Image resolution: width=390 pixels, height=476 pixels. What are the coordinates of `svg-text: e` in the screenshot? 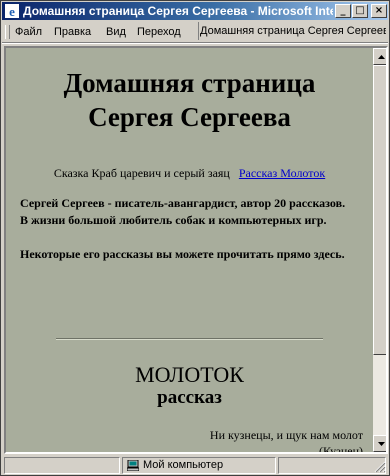 It's located at (12, 11).